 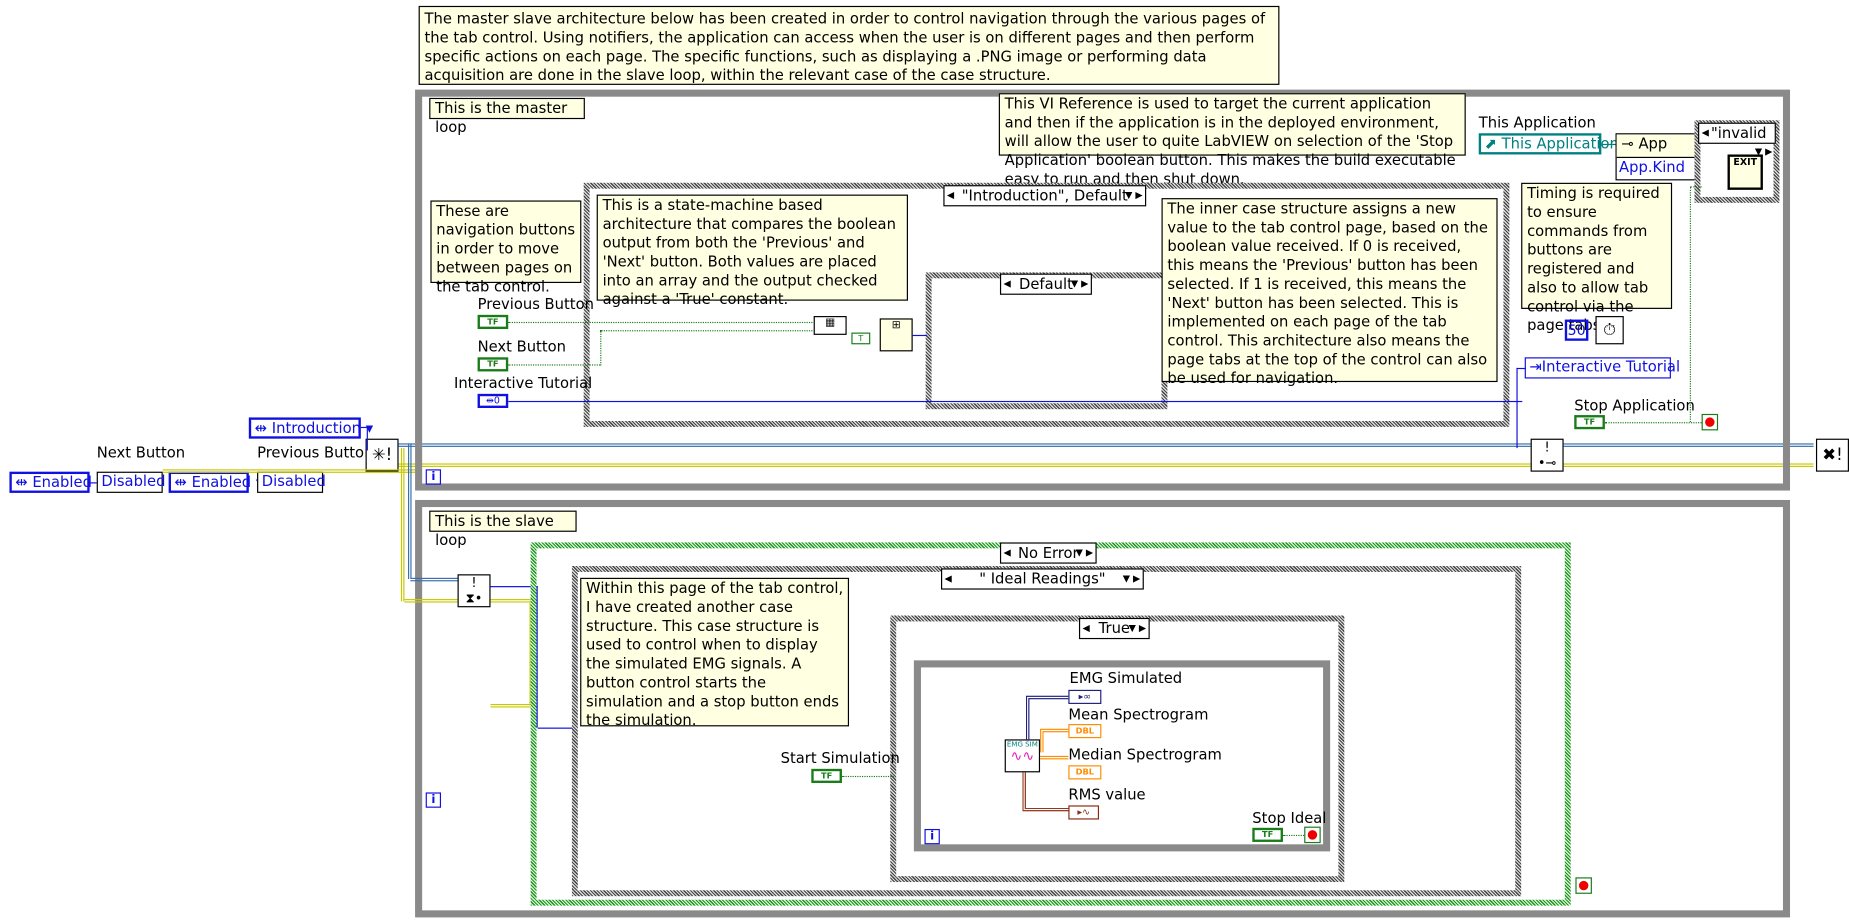 I want to click on enabled-constant-2: ⇹ Enabled ▾, so click(x=215, y=482).